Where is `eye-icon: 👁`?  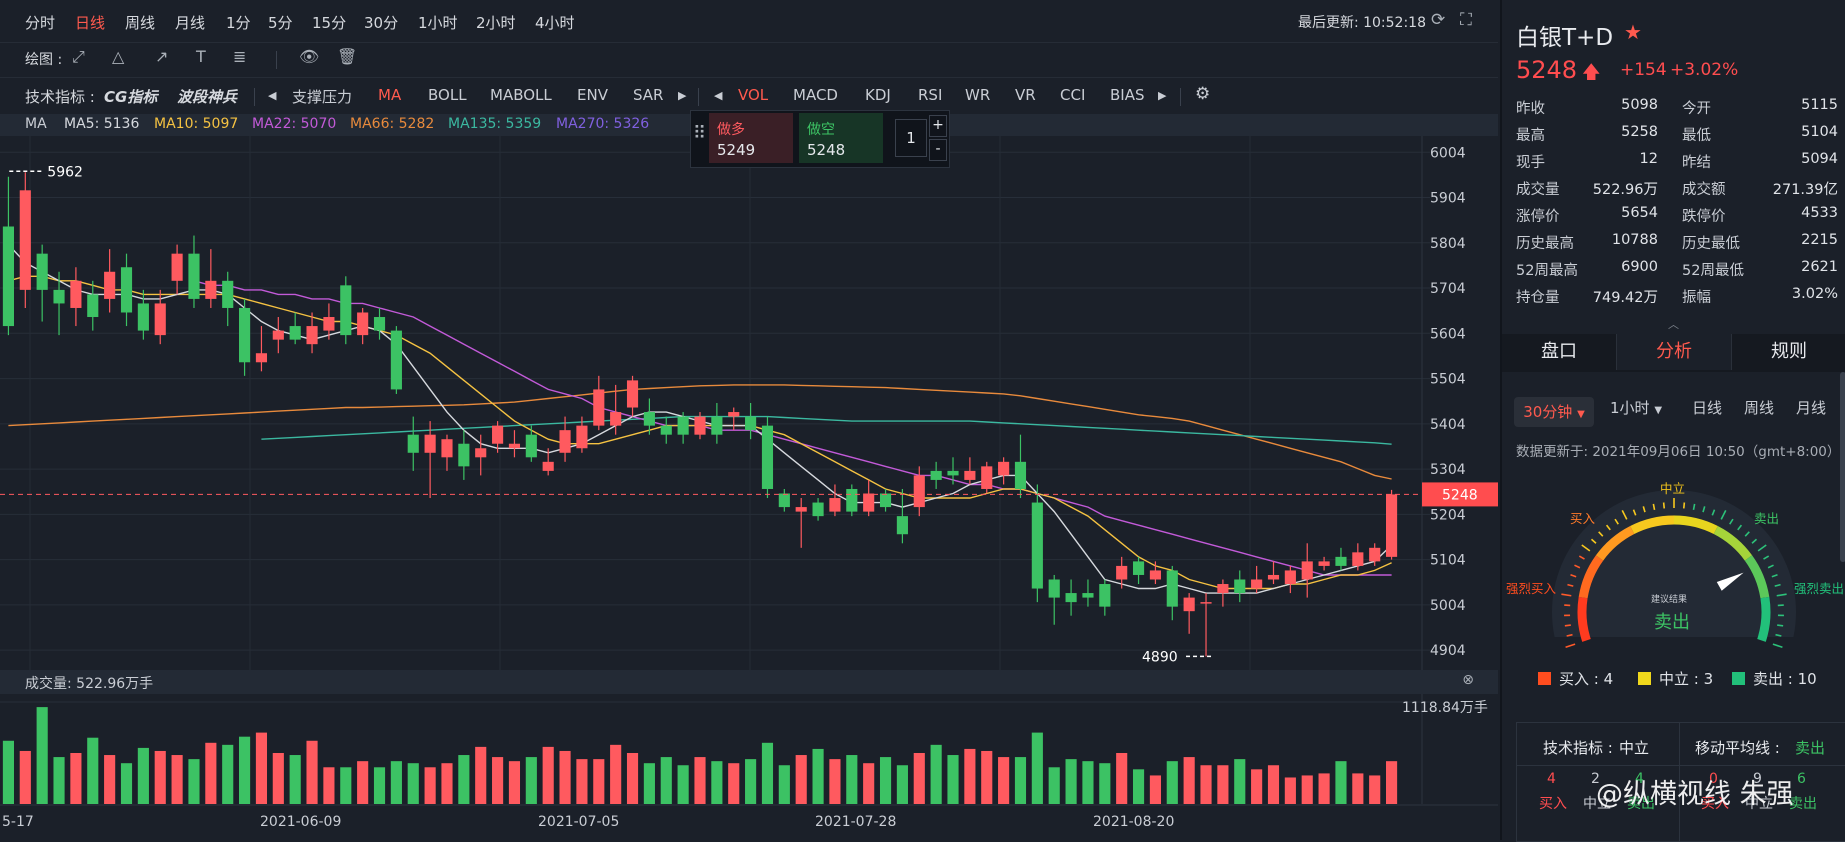 eye-icon: 👁 is located at coordinates (309, 56).